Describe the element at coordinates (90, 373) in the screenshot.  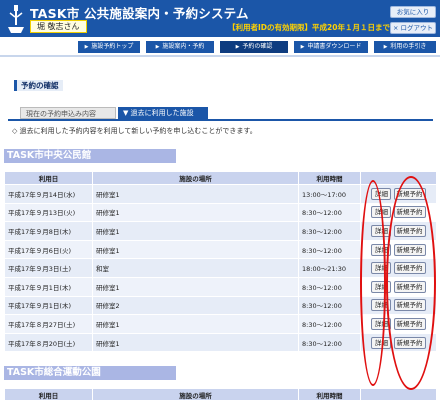
I see `facility-title: TASK市総合運動公園` at that location.